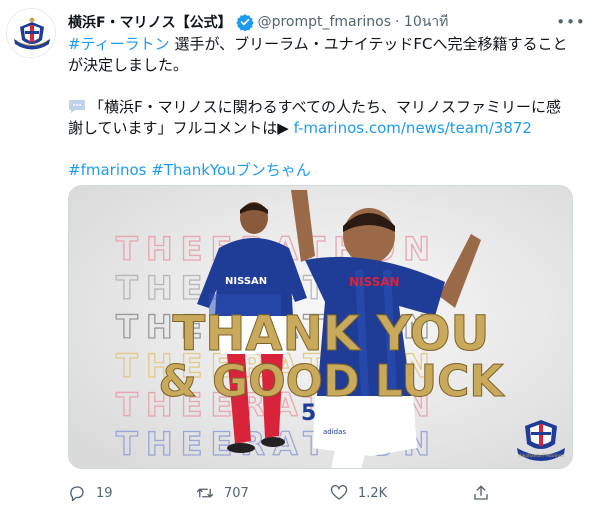 This screenshot has height=518, width=613. I want to click on tweet-line-3-text: 「横浜F・マリノスに関わるすべての人たち、マリノスファミリーに感, so click(325, 107).